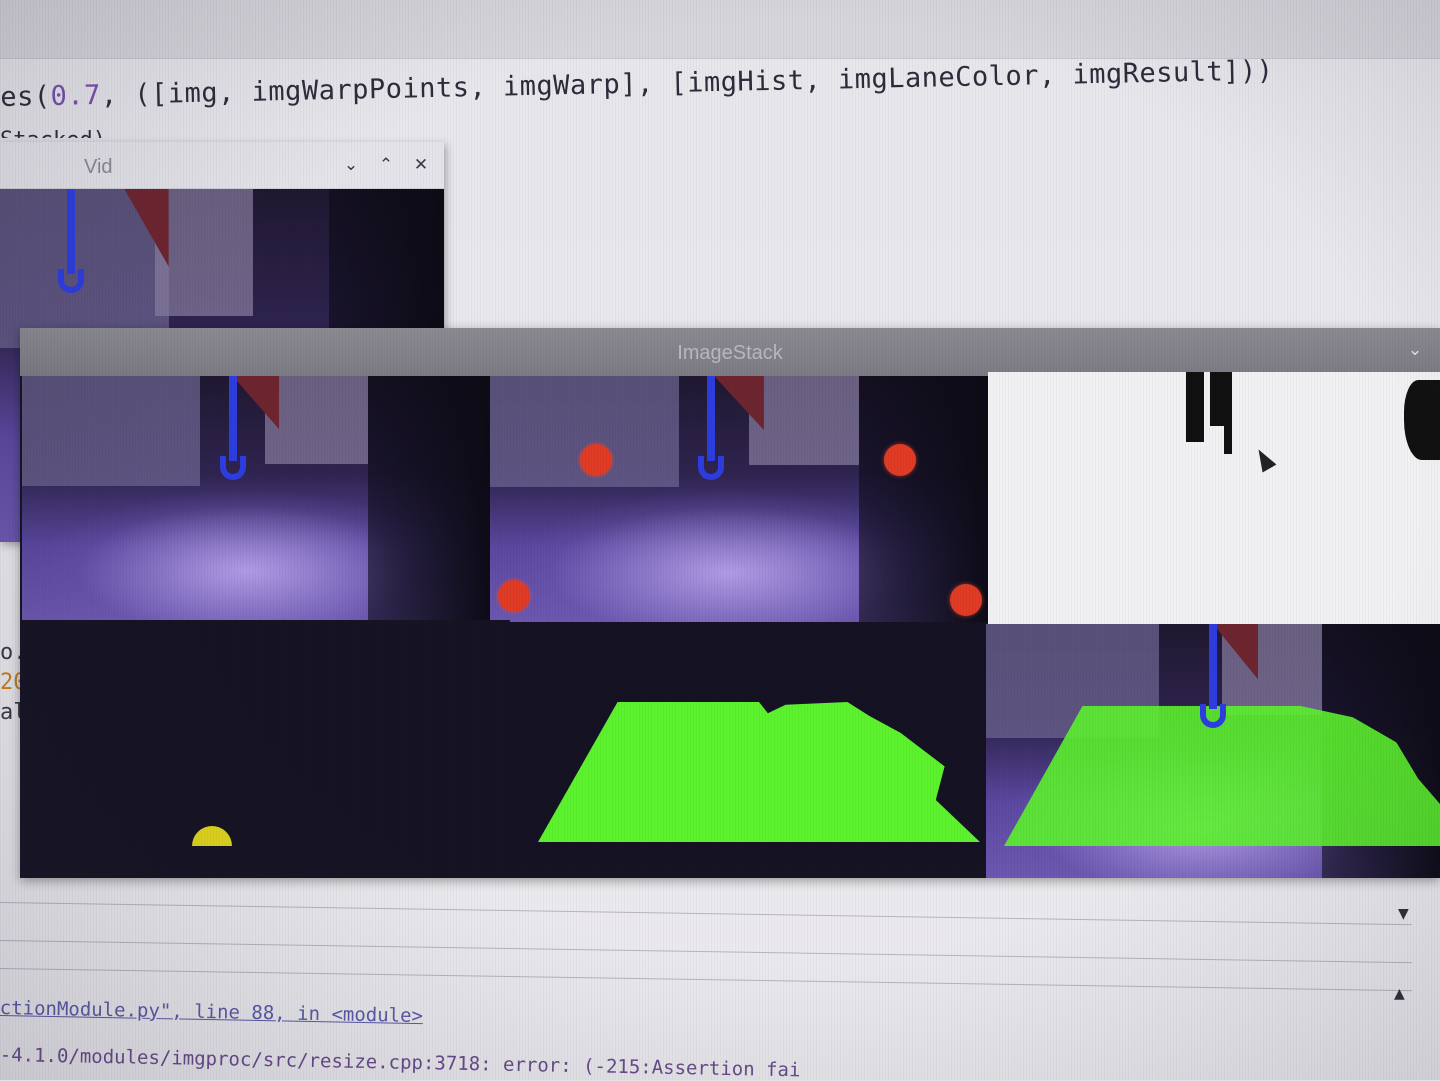 The image size is (1440, 1081). I want to click on vid-titlebar: Vid ⌄ ⌃ ✕, so click(222, 165).